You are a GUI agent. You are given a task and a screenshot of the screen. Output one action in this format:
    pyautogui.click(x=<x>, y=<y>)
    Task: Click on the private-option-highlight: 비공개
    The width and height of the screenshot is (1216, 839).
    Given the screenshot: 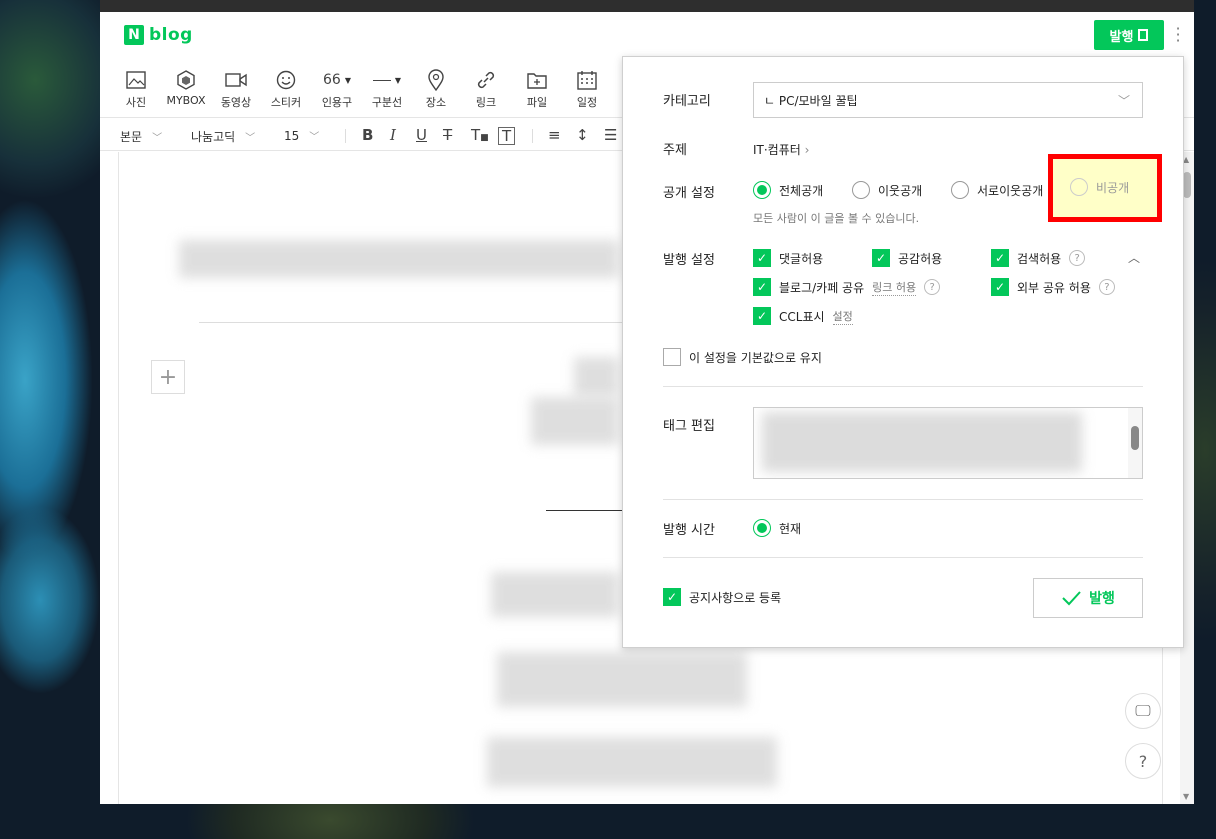 What is the action you would take?
    pyautogui.click(x=1105, y=188)
    